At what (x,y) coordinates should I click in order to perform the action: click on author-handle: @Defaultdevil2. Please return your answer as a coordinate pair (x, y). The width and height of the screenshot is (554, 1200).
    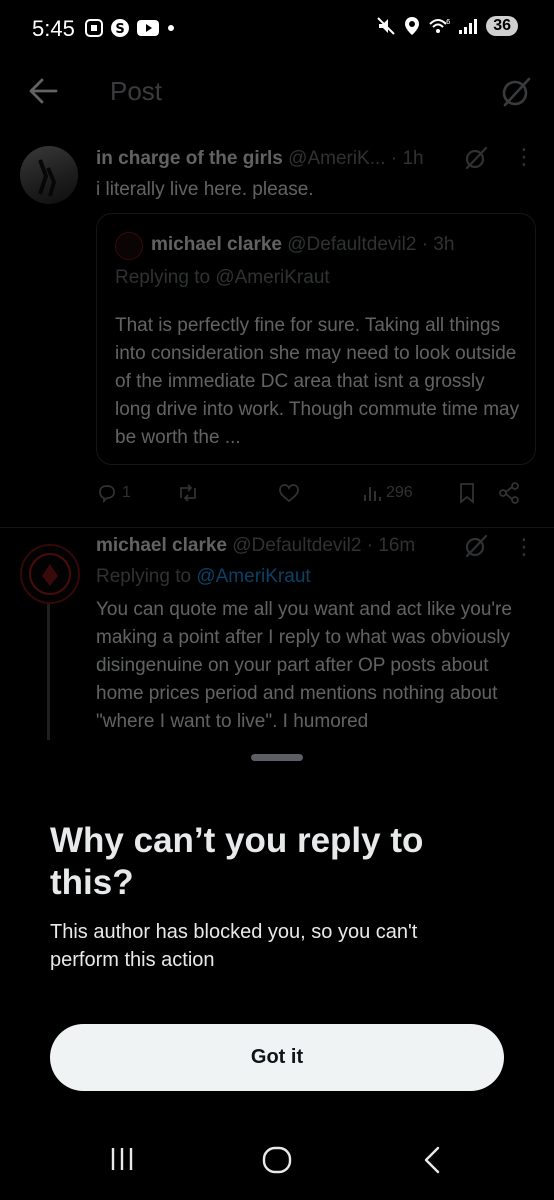
    Looking at the image, I should click on (296, 545).